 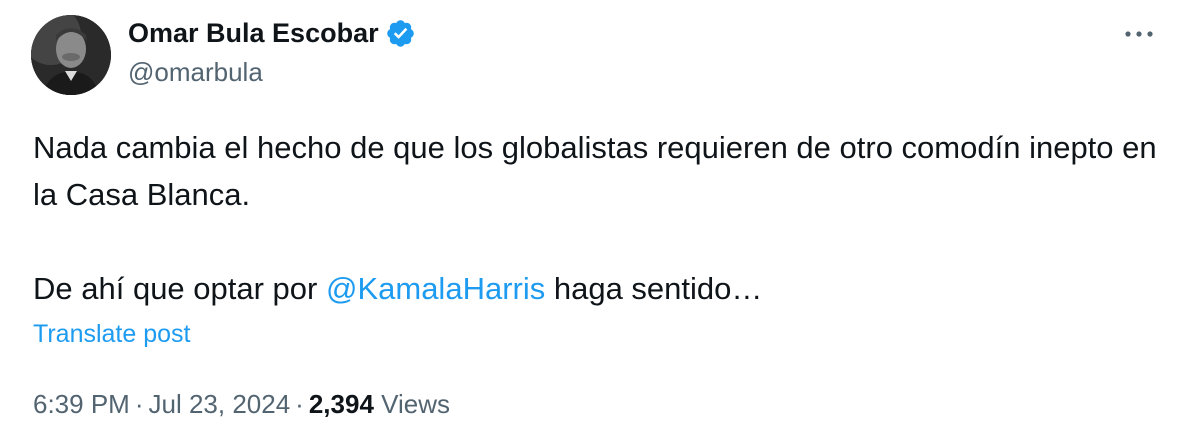 I want to click on post-metadata: 6:39 PM · Jul 23, 2024 · 2,394 Views, so click(x=241, y=404).